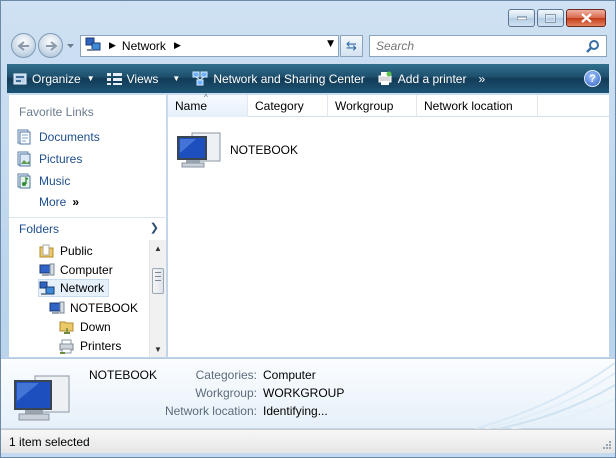 This screenshot has width=616, height=458. I want to click on address-dropdown-icon: ▼, so click(330, 44).